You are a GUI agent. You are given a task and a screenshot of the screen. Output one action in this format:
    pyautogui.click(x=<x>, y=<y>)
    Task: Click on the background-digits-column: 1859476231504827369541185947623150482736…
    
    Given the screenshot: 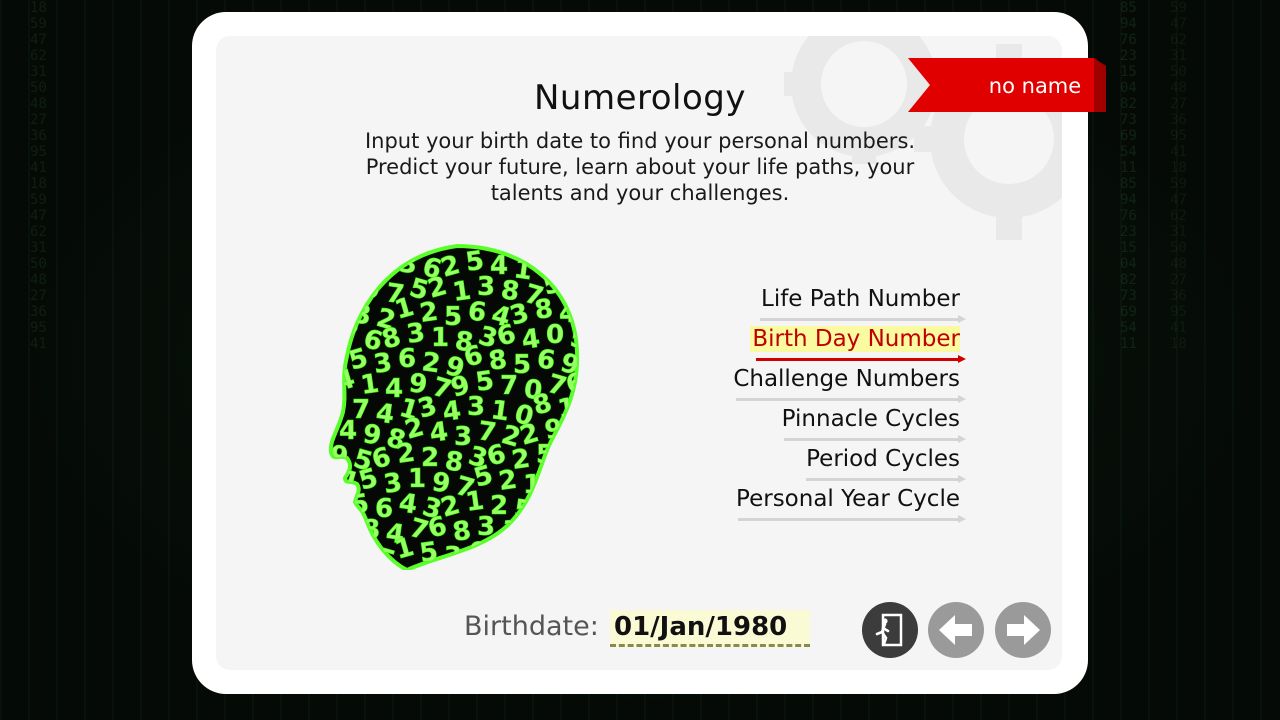 What is the action you would take?
    pyautogui.click(x=38, y=176)
    